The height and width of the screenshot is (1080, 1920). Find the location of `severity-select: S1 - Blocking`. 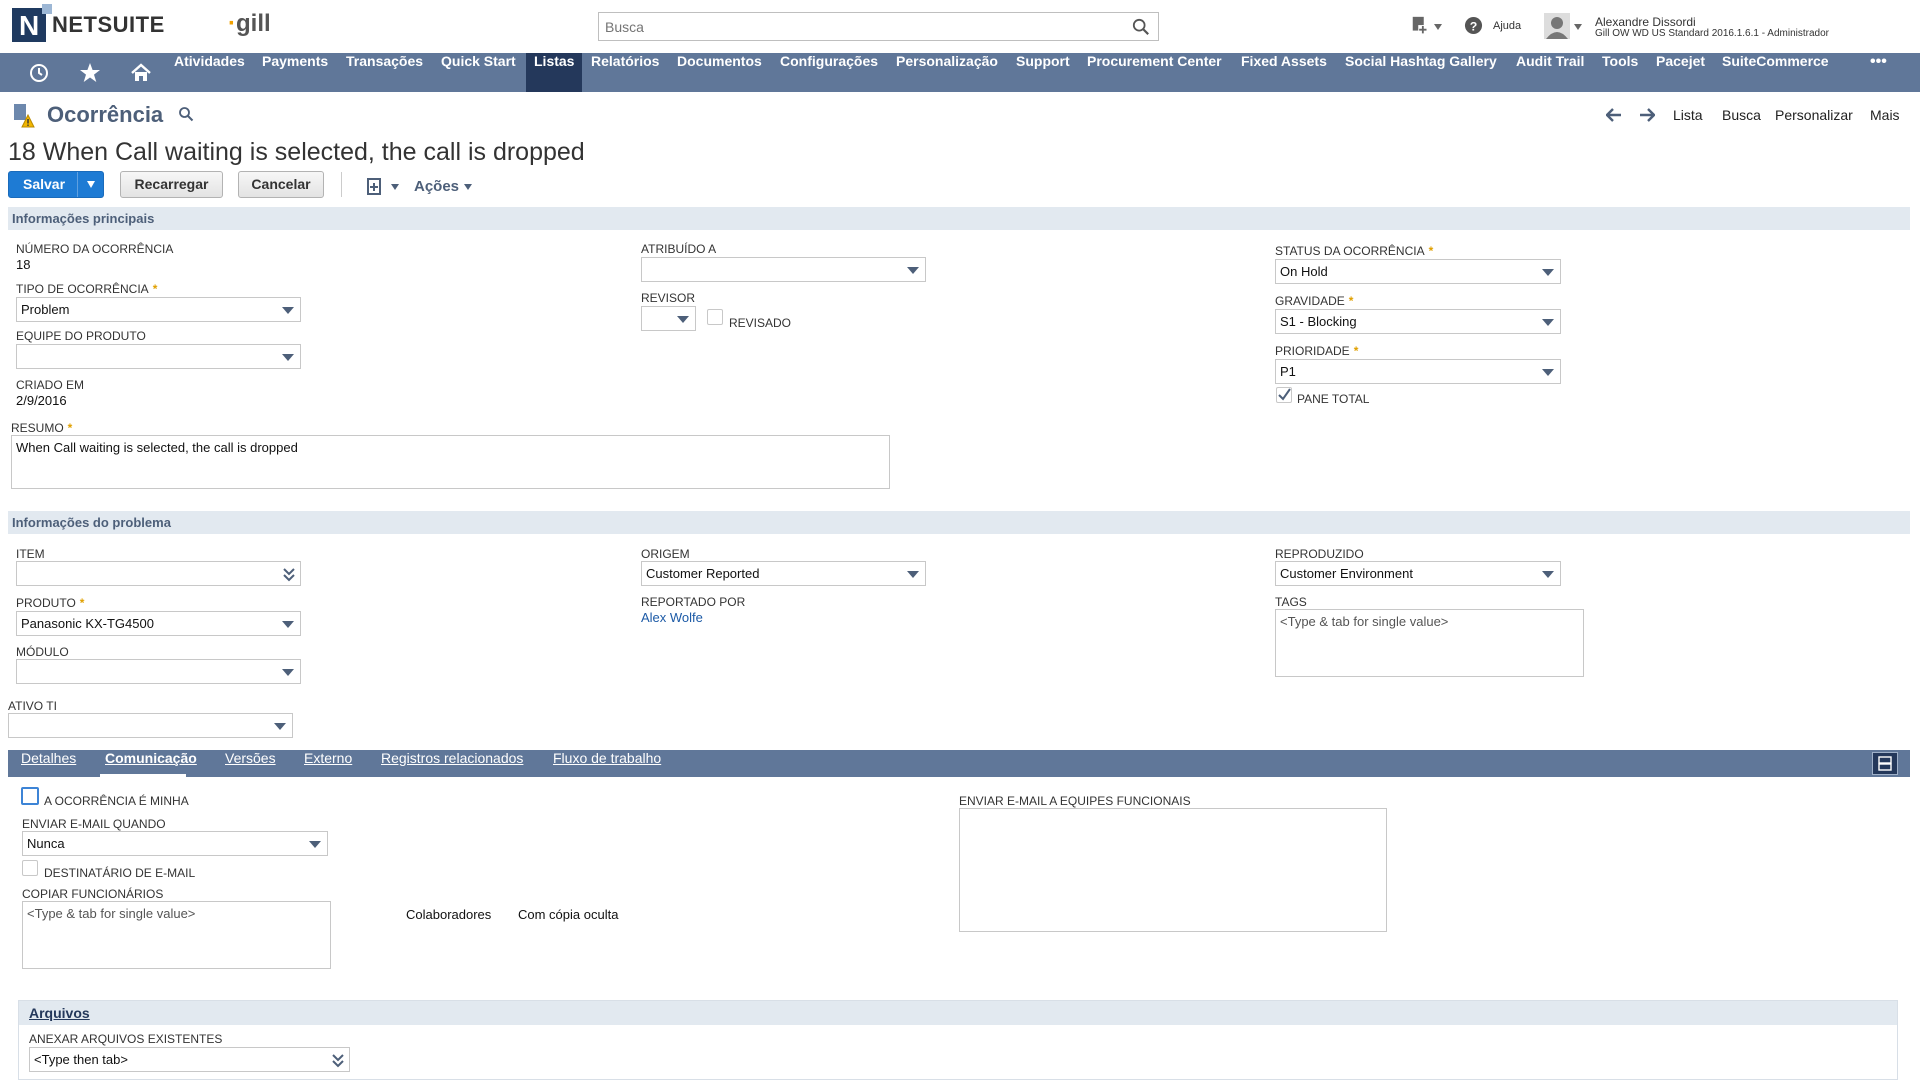

severity-select: S1 - Blocking is located at coordinates (1418, 321).